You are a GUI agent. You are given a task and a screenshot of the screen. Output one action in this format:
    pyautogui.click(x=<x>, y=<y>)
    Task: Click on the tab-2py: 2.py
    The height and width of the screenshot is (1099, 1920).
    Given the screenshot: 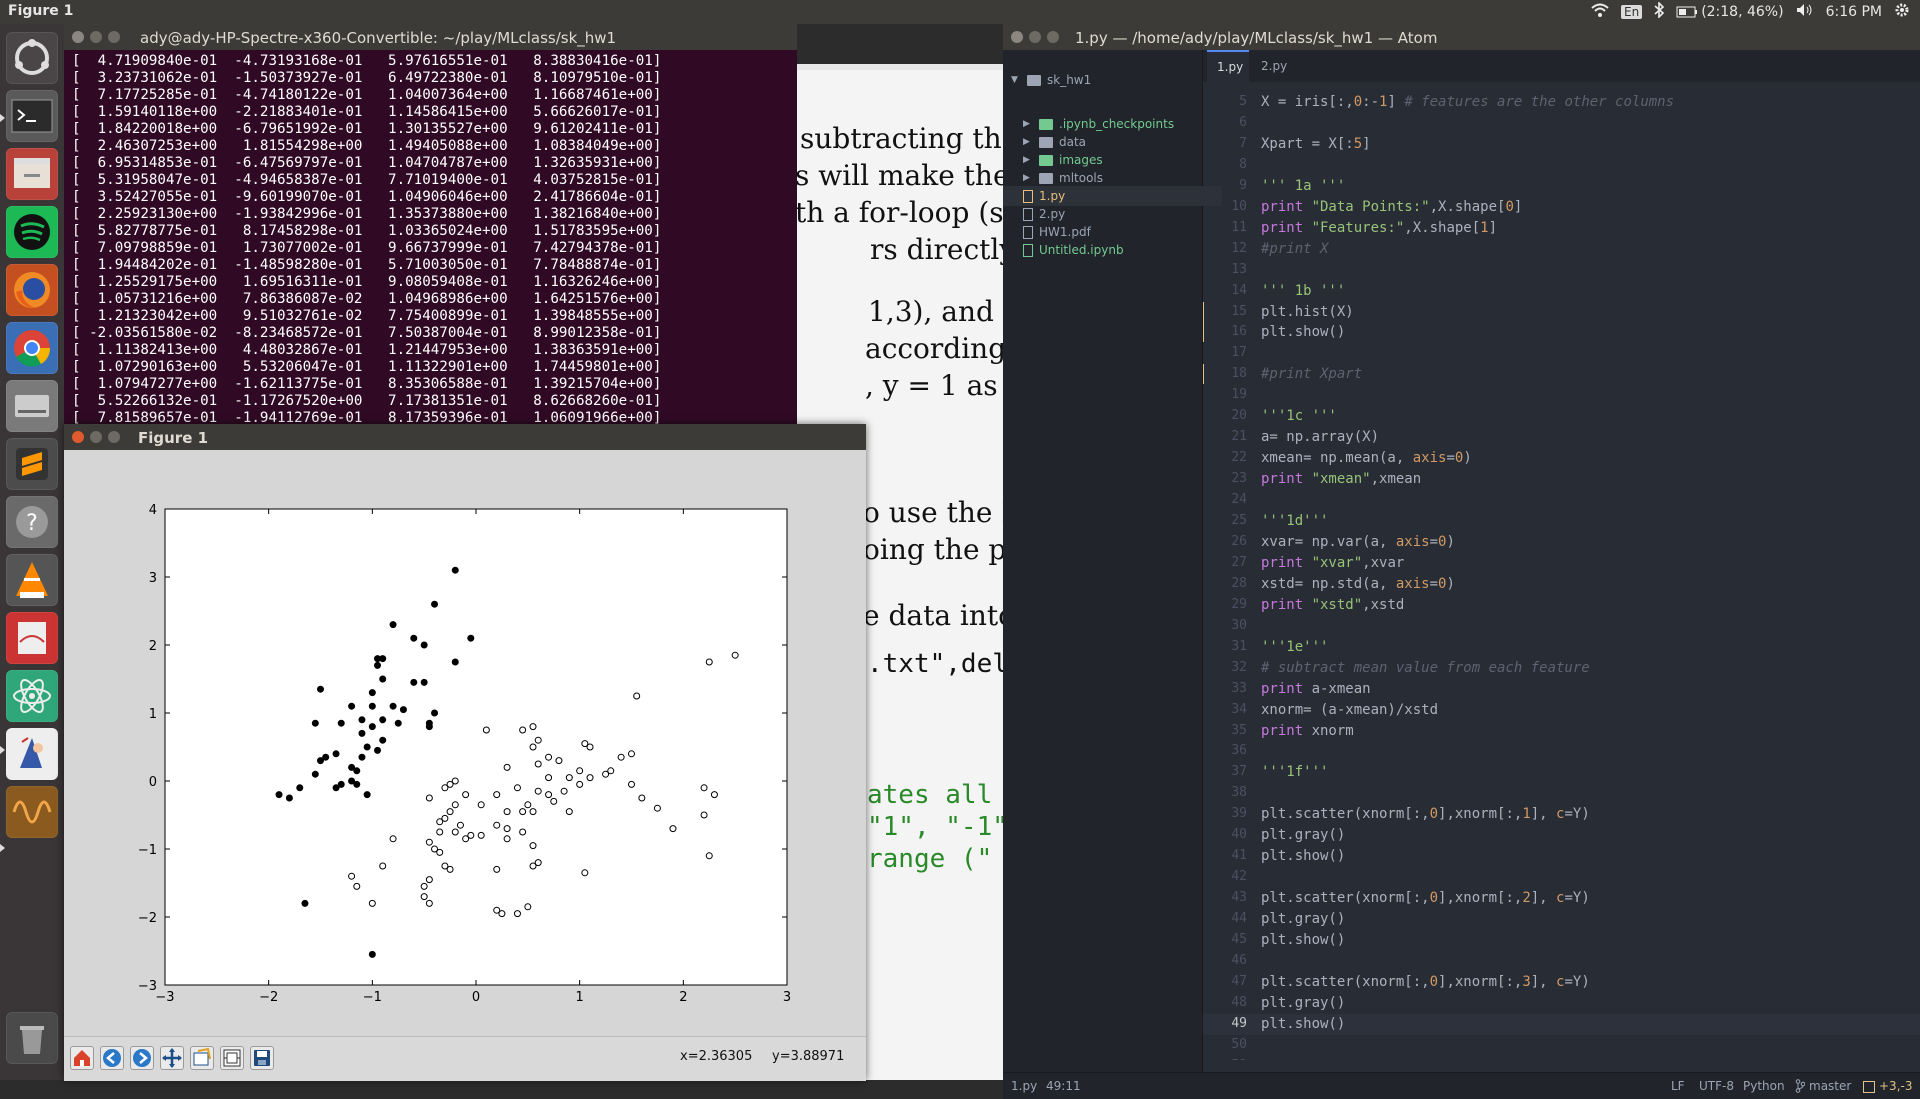 What is the action you would take?
    pyautogui.click(x=1281, y=66)
    